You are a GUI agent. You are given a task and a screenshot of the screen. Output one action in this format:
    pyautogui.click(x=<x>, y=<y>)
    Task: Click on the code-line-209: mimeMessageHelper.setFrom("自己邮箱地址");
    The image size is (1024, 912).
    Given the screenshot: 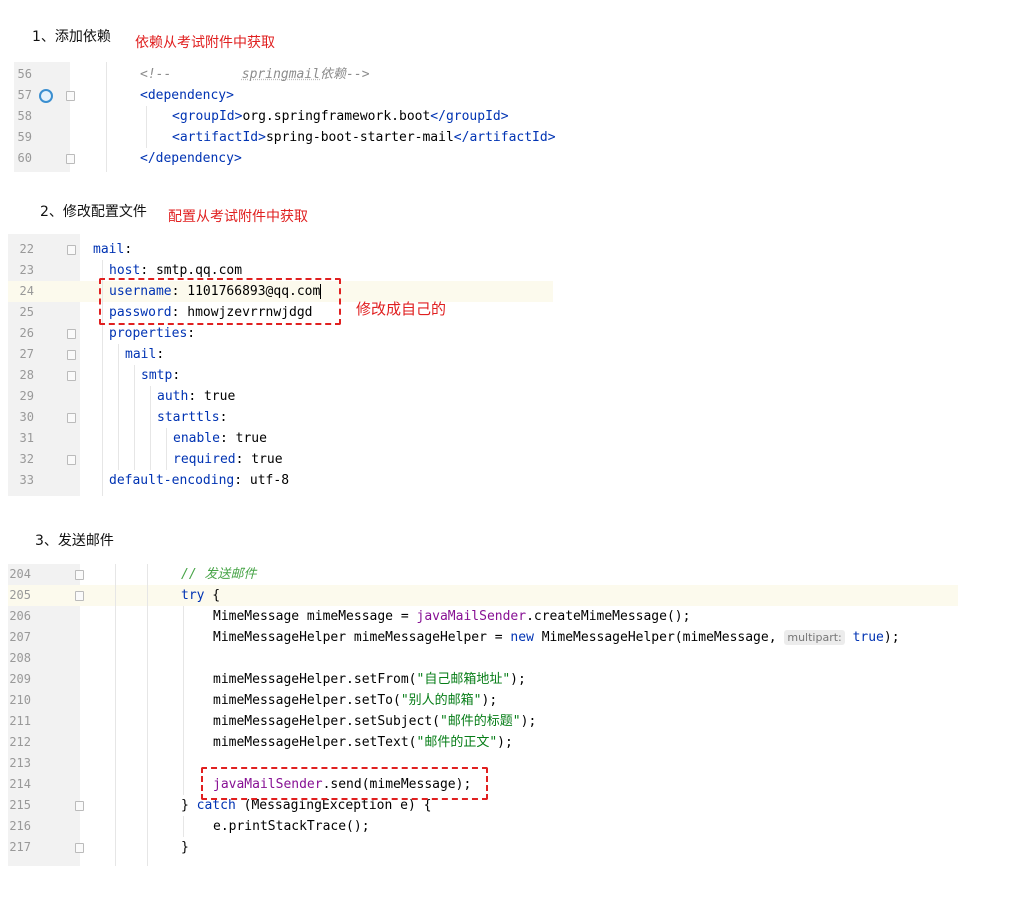 What is the action you would take?
    pyautogui.click(x=369, y=679)
    